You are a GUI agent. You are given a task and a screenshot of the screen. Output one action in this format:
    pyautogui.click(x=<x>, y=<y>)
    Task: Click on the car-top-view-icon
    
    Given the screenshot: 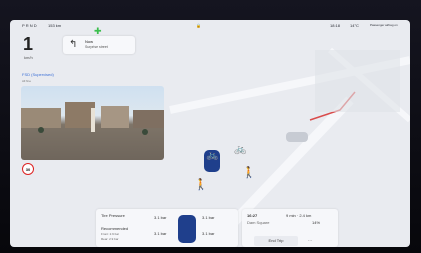 What is the action you would take?
    pyautogui.click(x=187, y=229)
    